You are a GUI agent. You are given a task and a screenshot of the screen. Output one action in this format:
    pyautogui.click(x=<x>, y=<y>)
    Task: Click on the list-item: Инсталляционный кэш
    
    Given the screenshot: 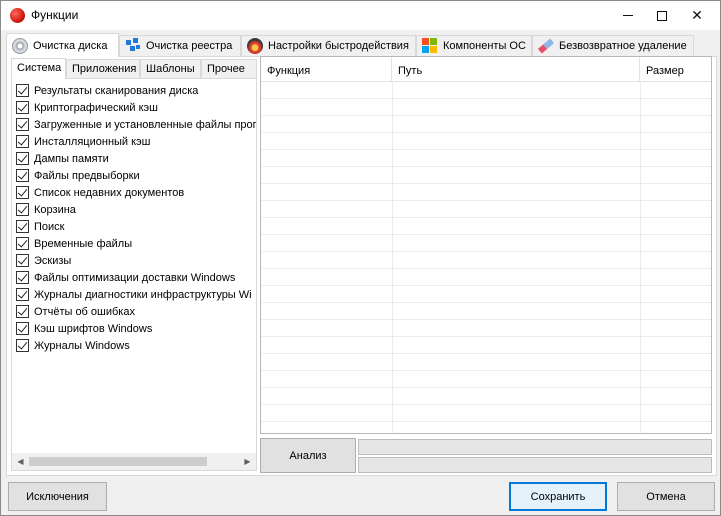 What is the action you would take?
    pyautogui.click(x=83, y=141)
    